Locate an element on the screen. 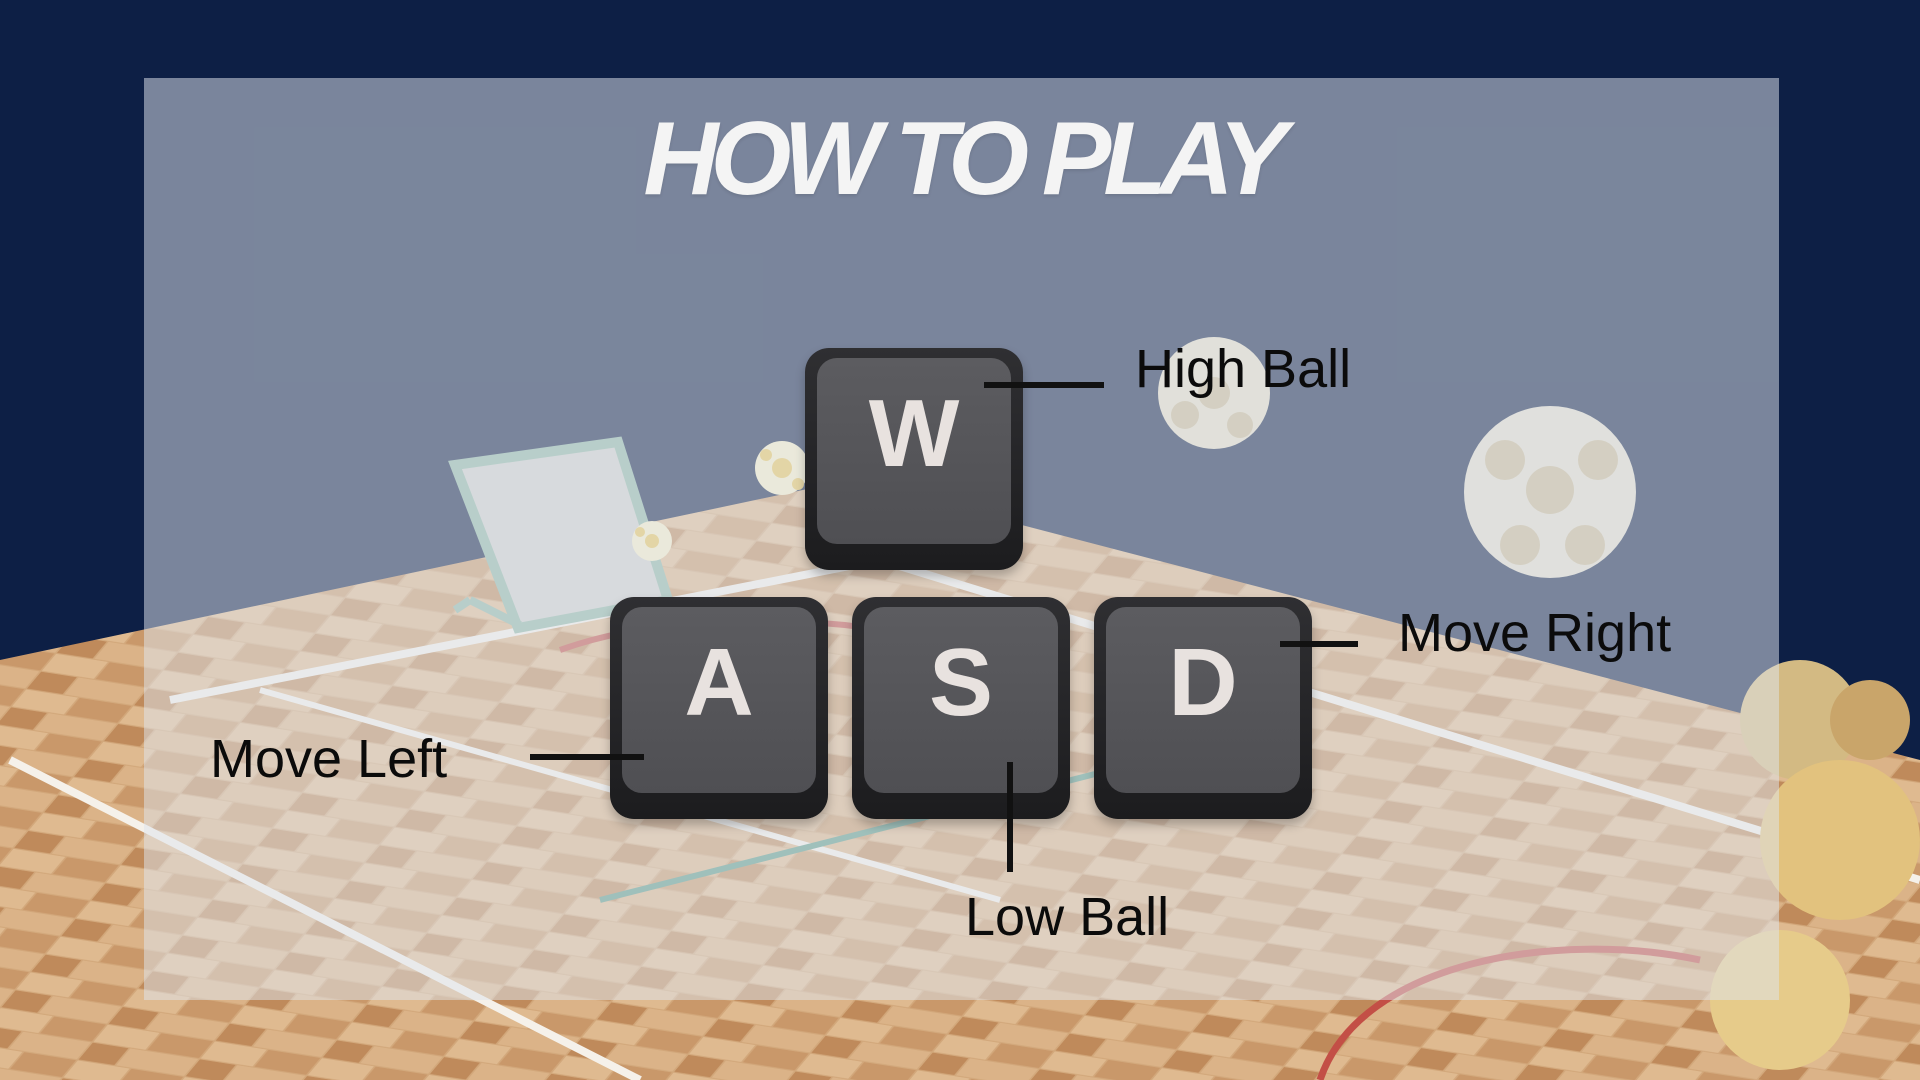 This screenshot has height=1080, width=1920. key-s-glyph: S is located at coordinates (961, 682).